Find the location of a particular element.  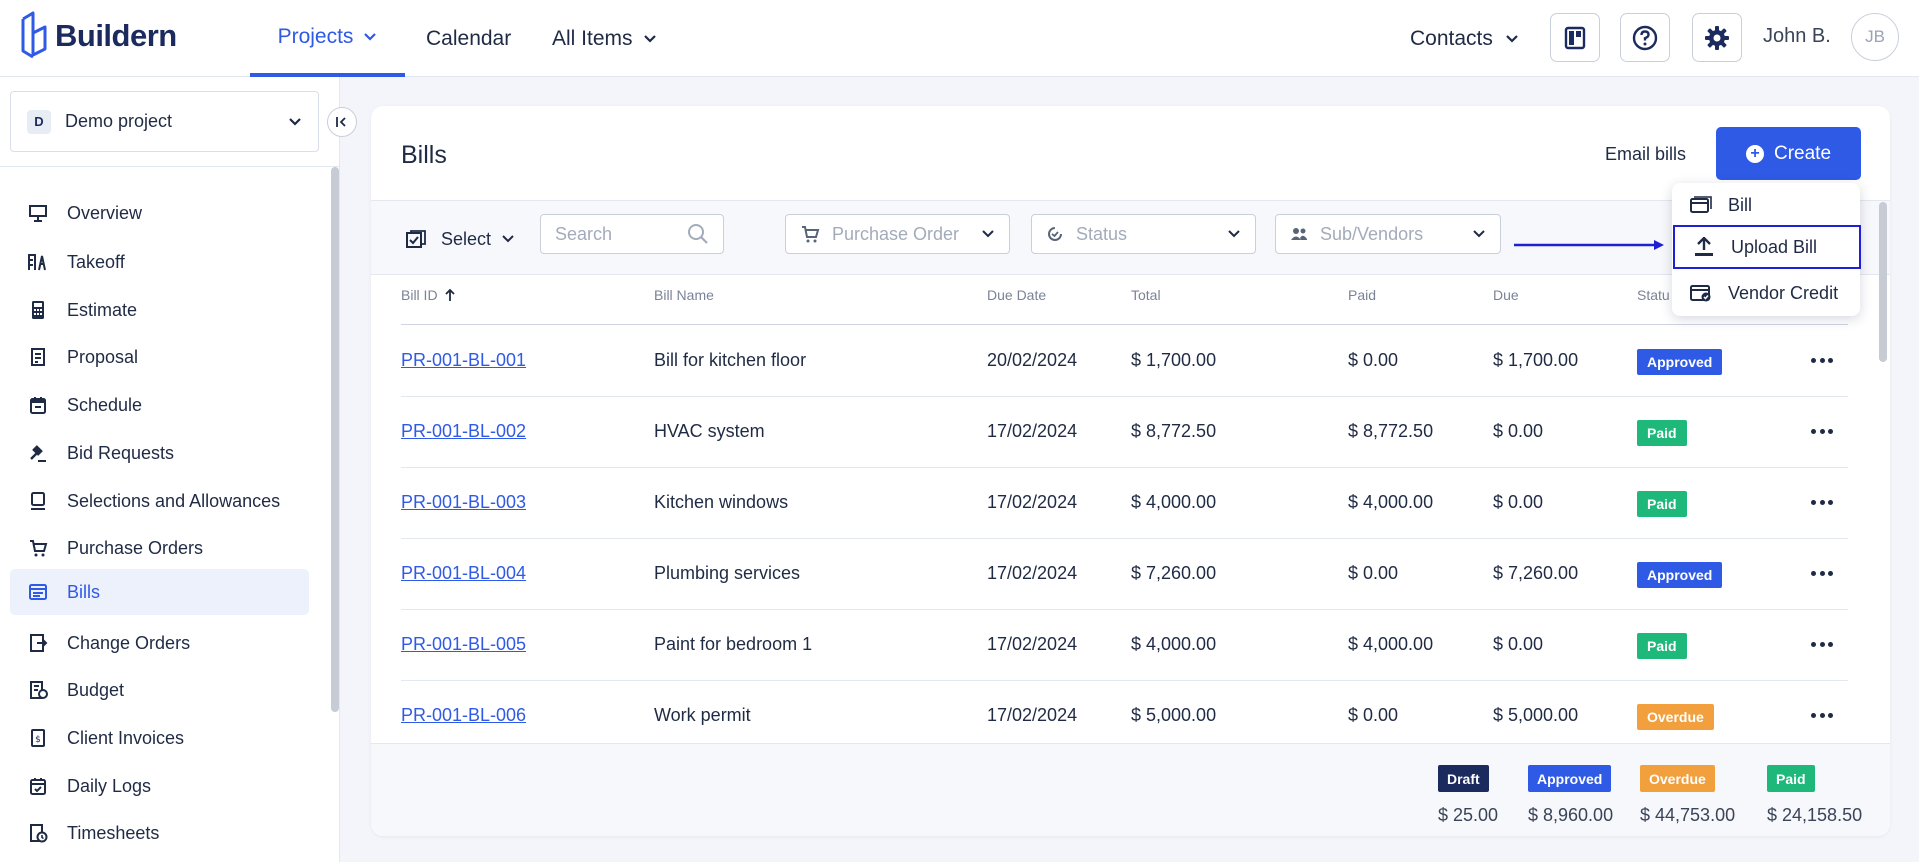

bill-id-link: PR-001-BL-006 is located at coordinates (463, 715).